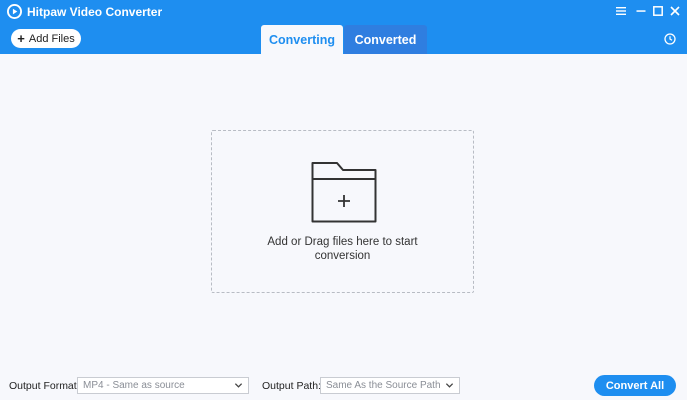  Describe the element at coordinates (302, 39) in the screenshot. I see `tab-converting: Converting` at that location.